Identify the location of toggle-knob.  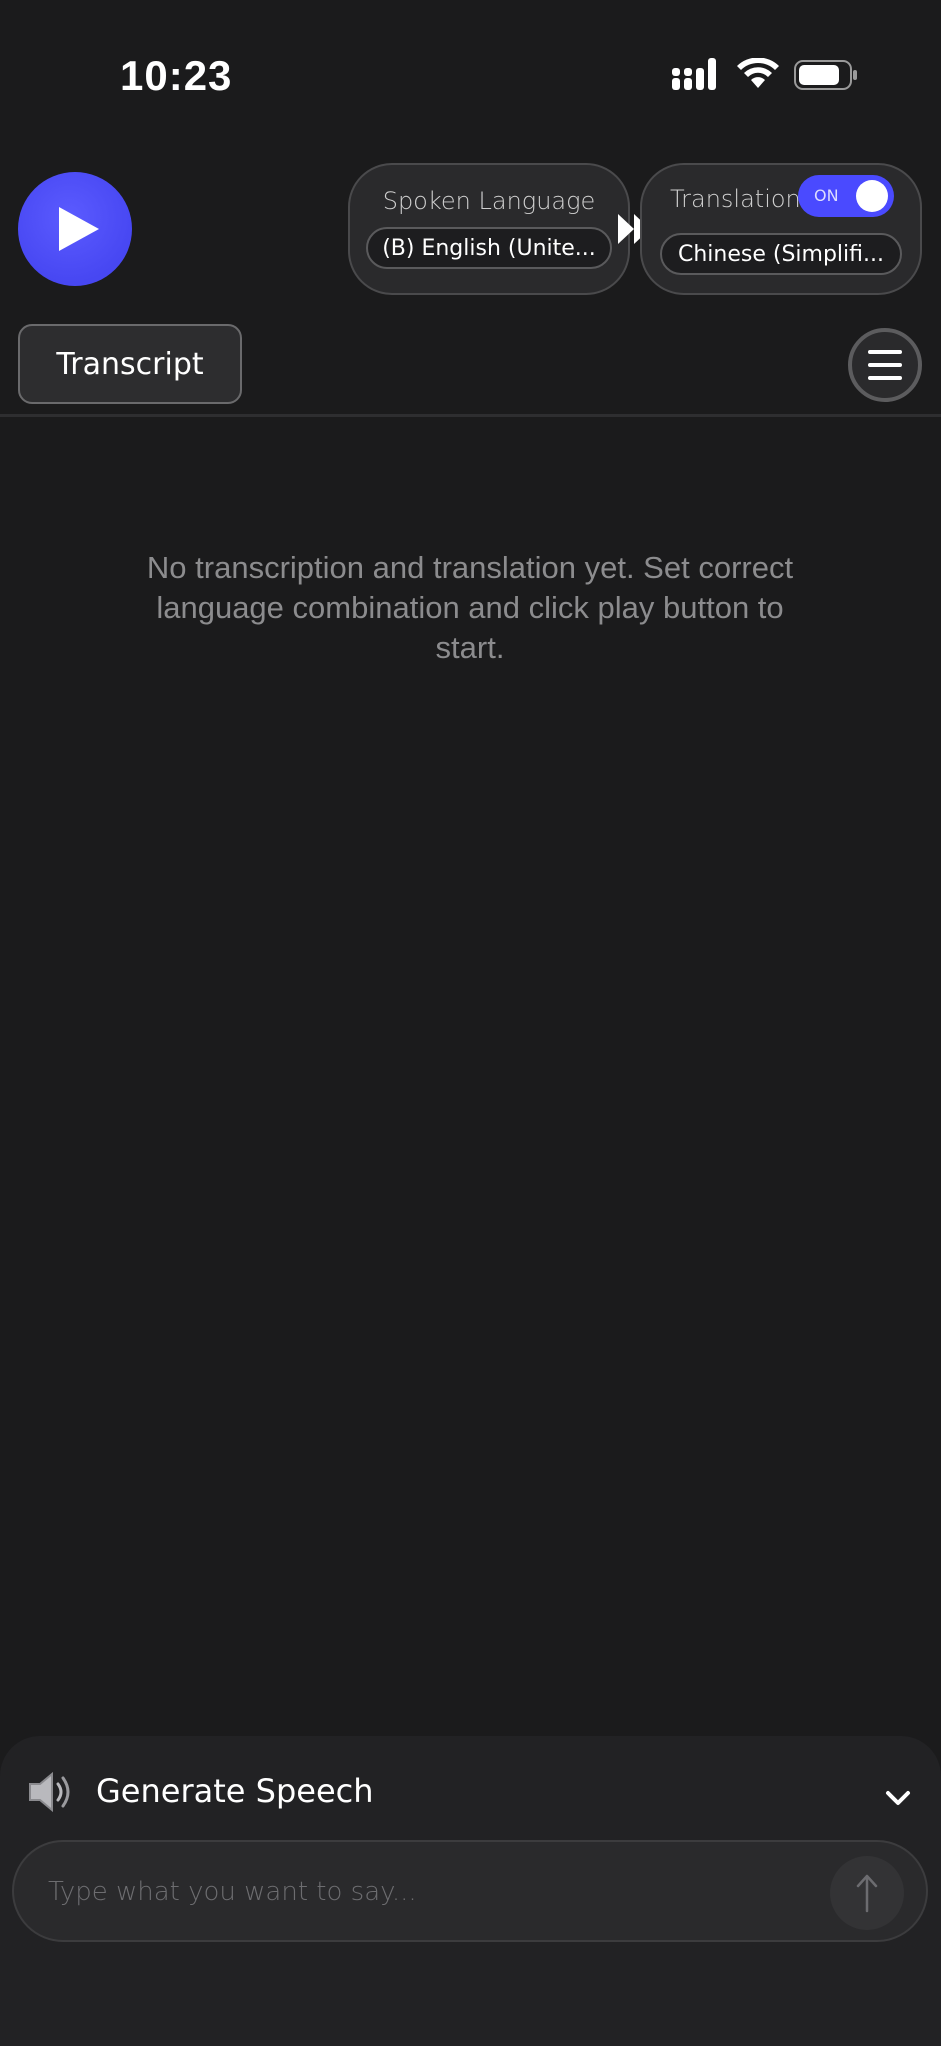
(872, 196).